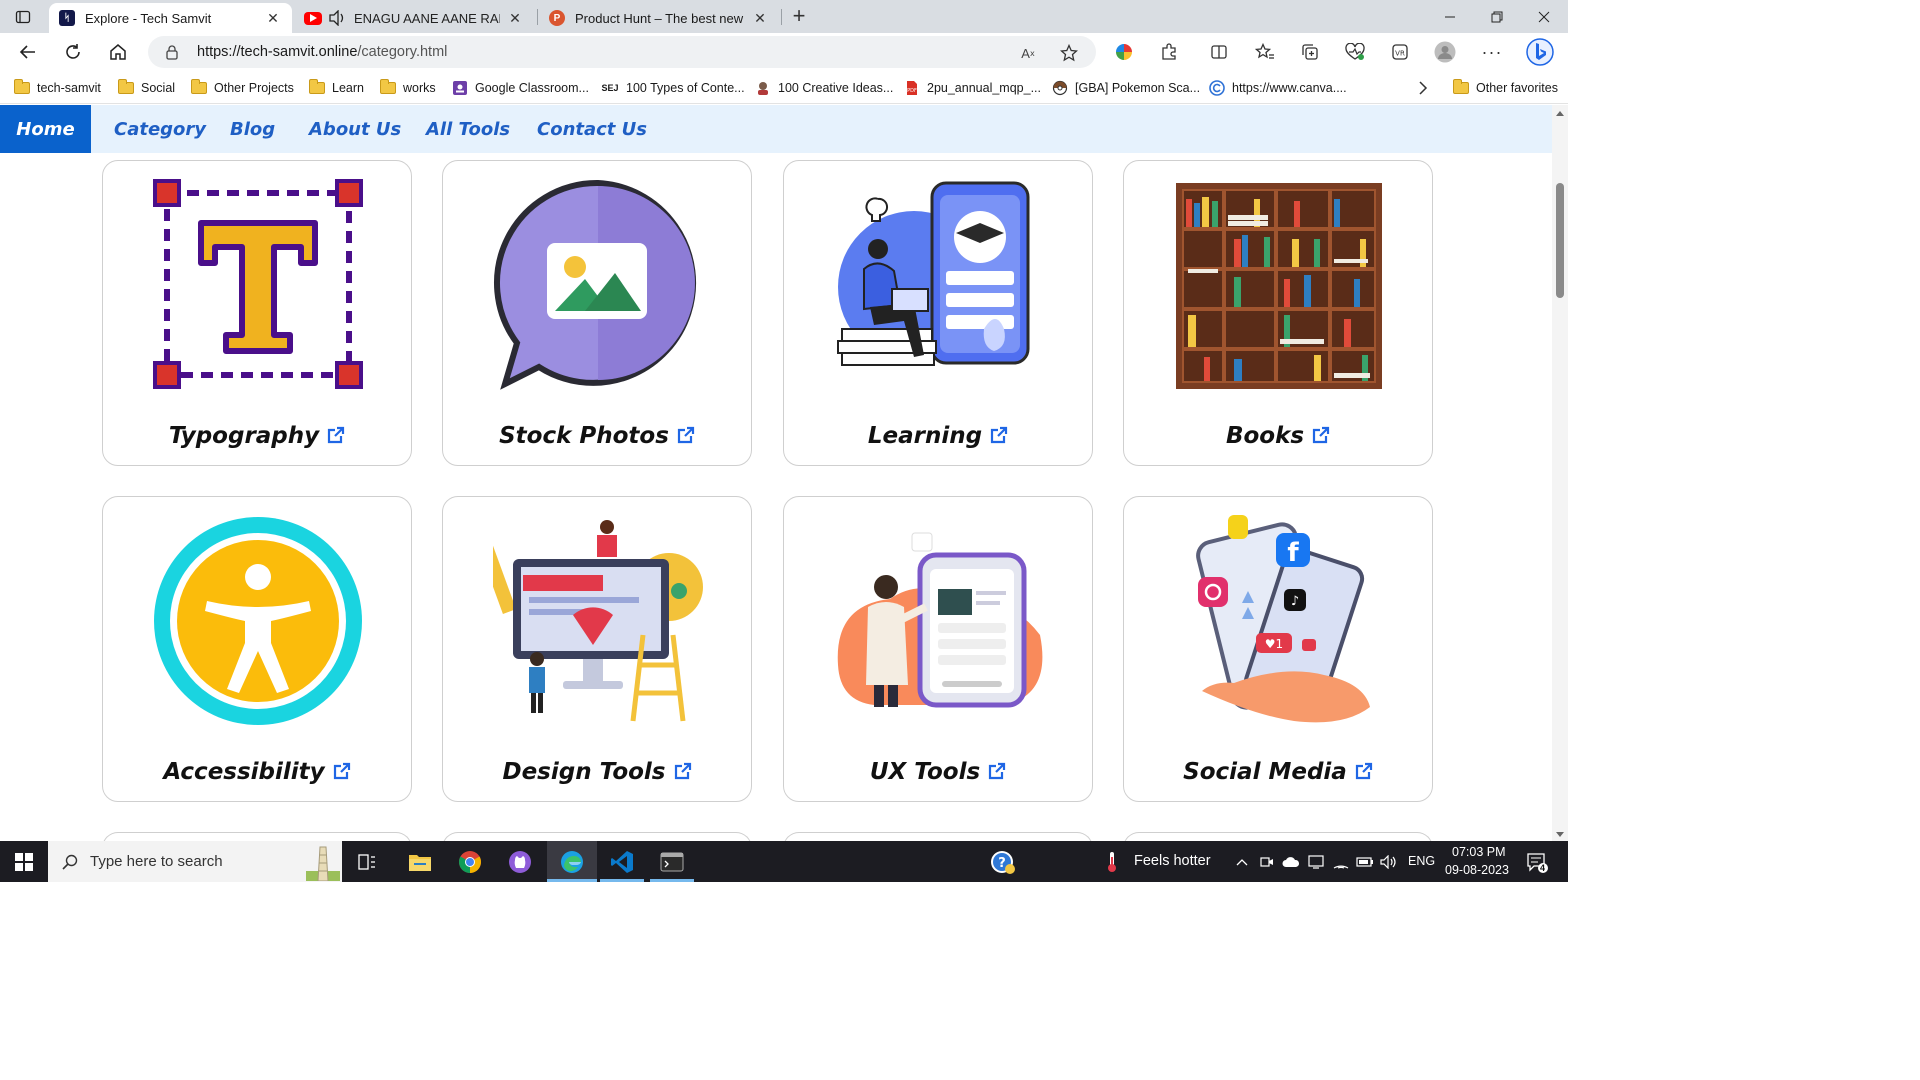  Describe the element at coordinates (938, 772) in the screenshot. I see `category-label: UX Tools` at that location.